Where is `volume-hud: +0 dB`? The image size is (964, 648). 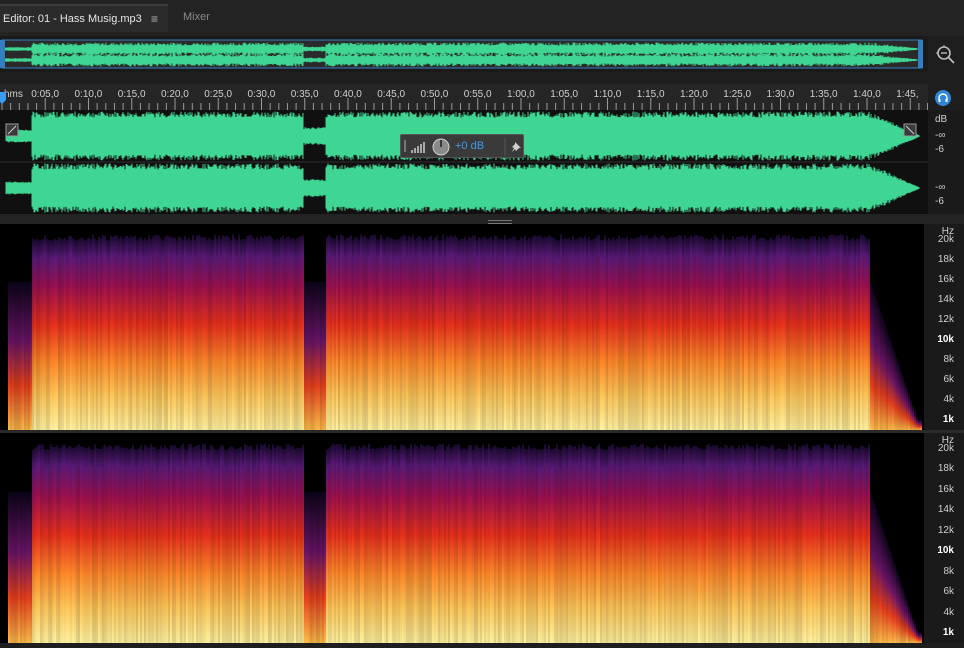 volume-hud: +0 dB is located at coordinates (462, 146).